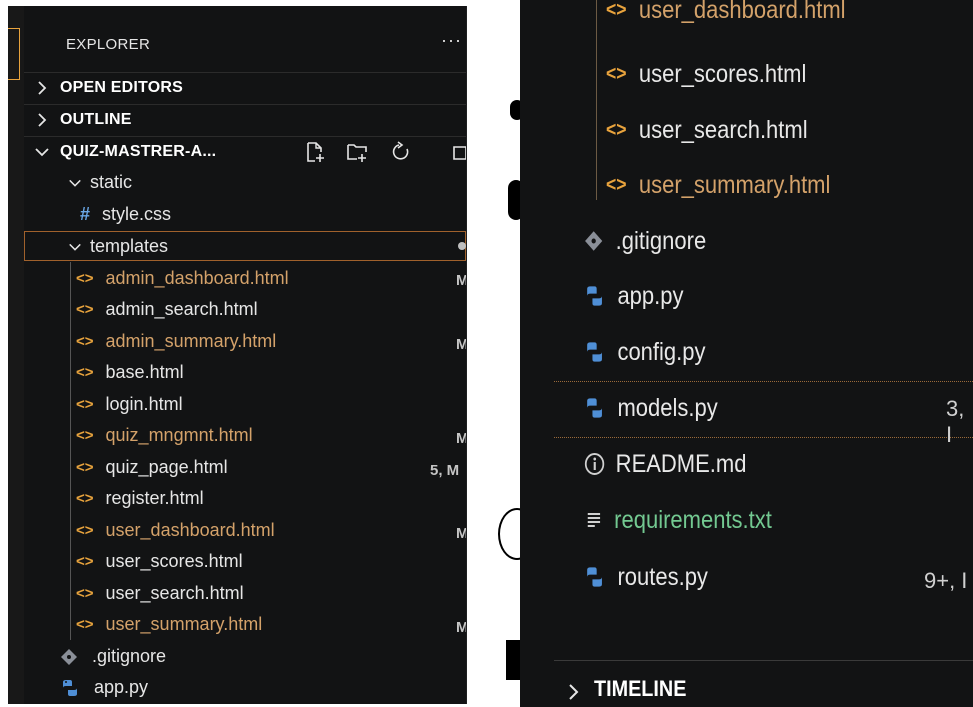 The width and height of the screenshot is (973, 707). What do you see at coordinates (245, 404) in the screenshot?
I see `tree-file-html: <> login.html` at bounding box center [245, 404].